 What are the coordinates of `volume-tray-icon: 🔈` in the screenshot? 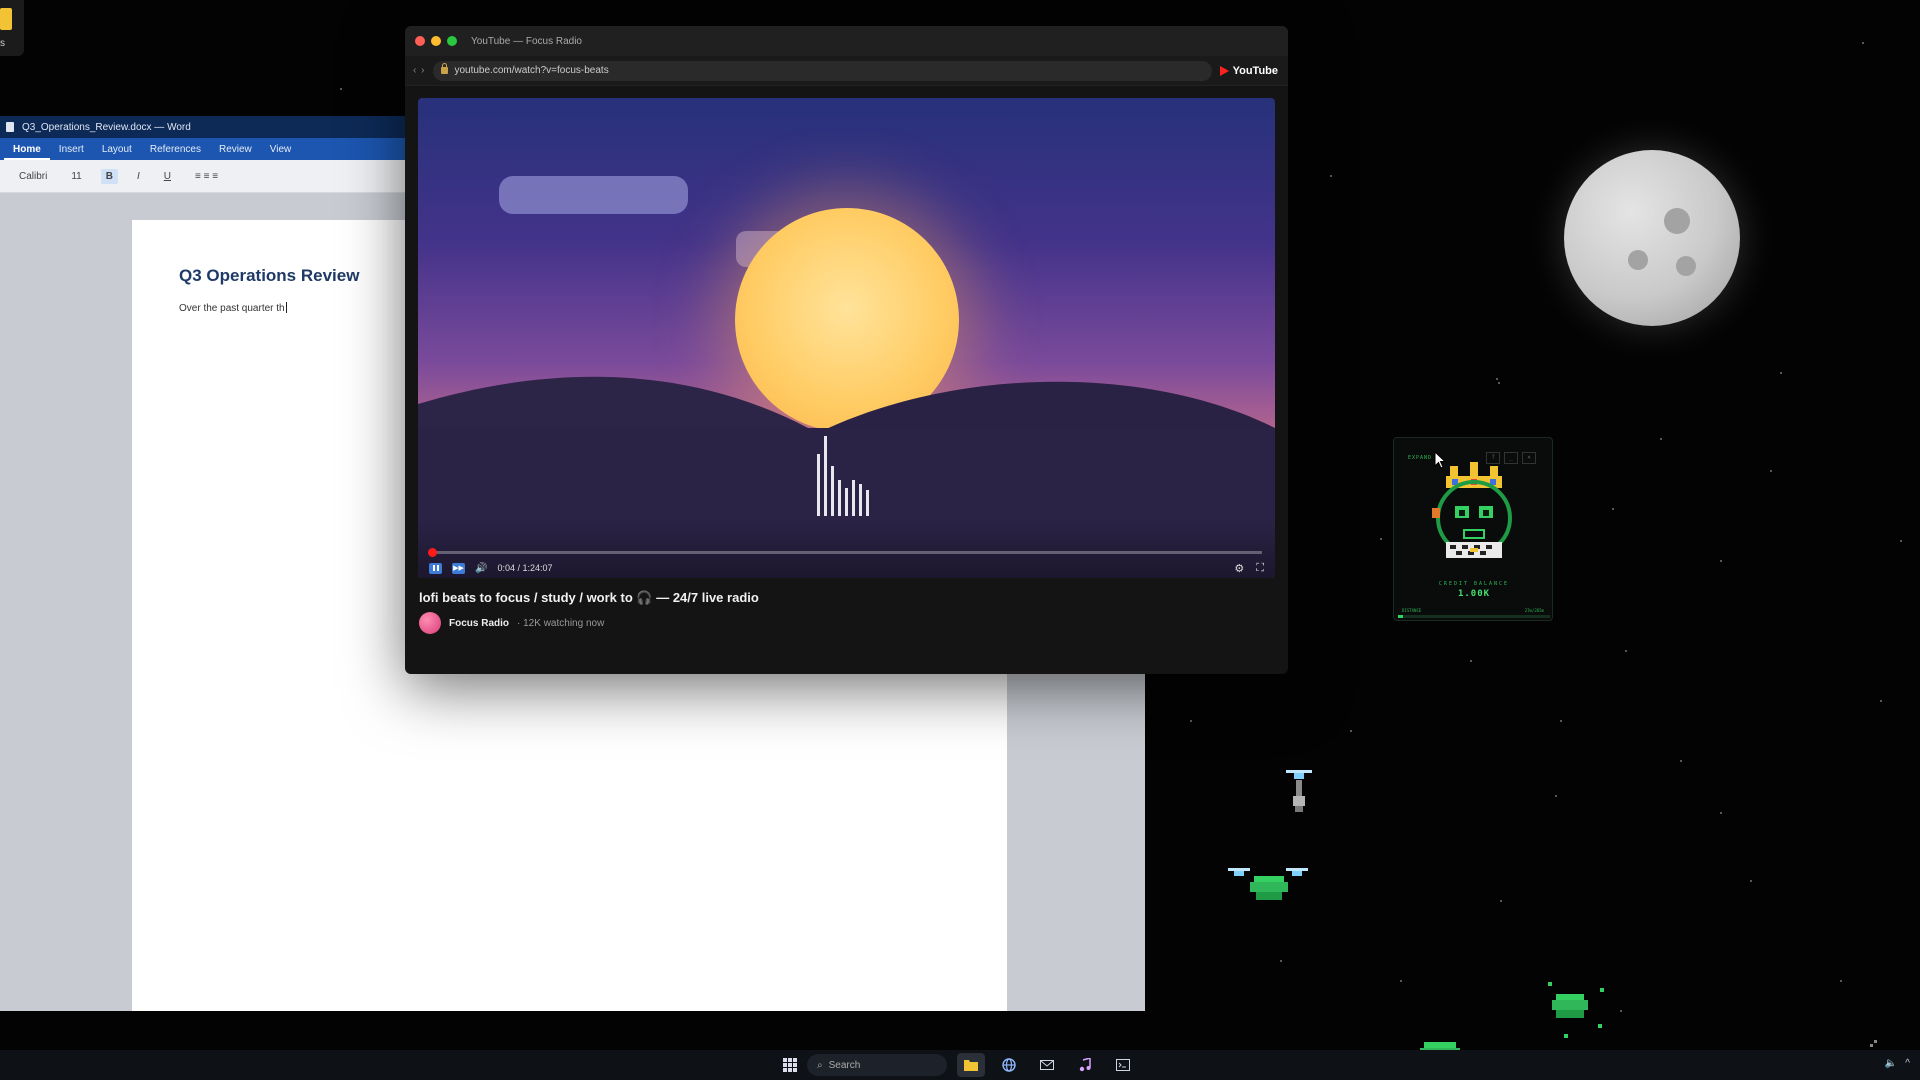 It's located at (1891, 1063).